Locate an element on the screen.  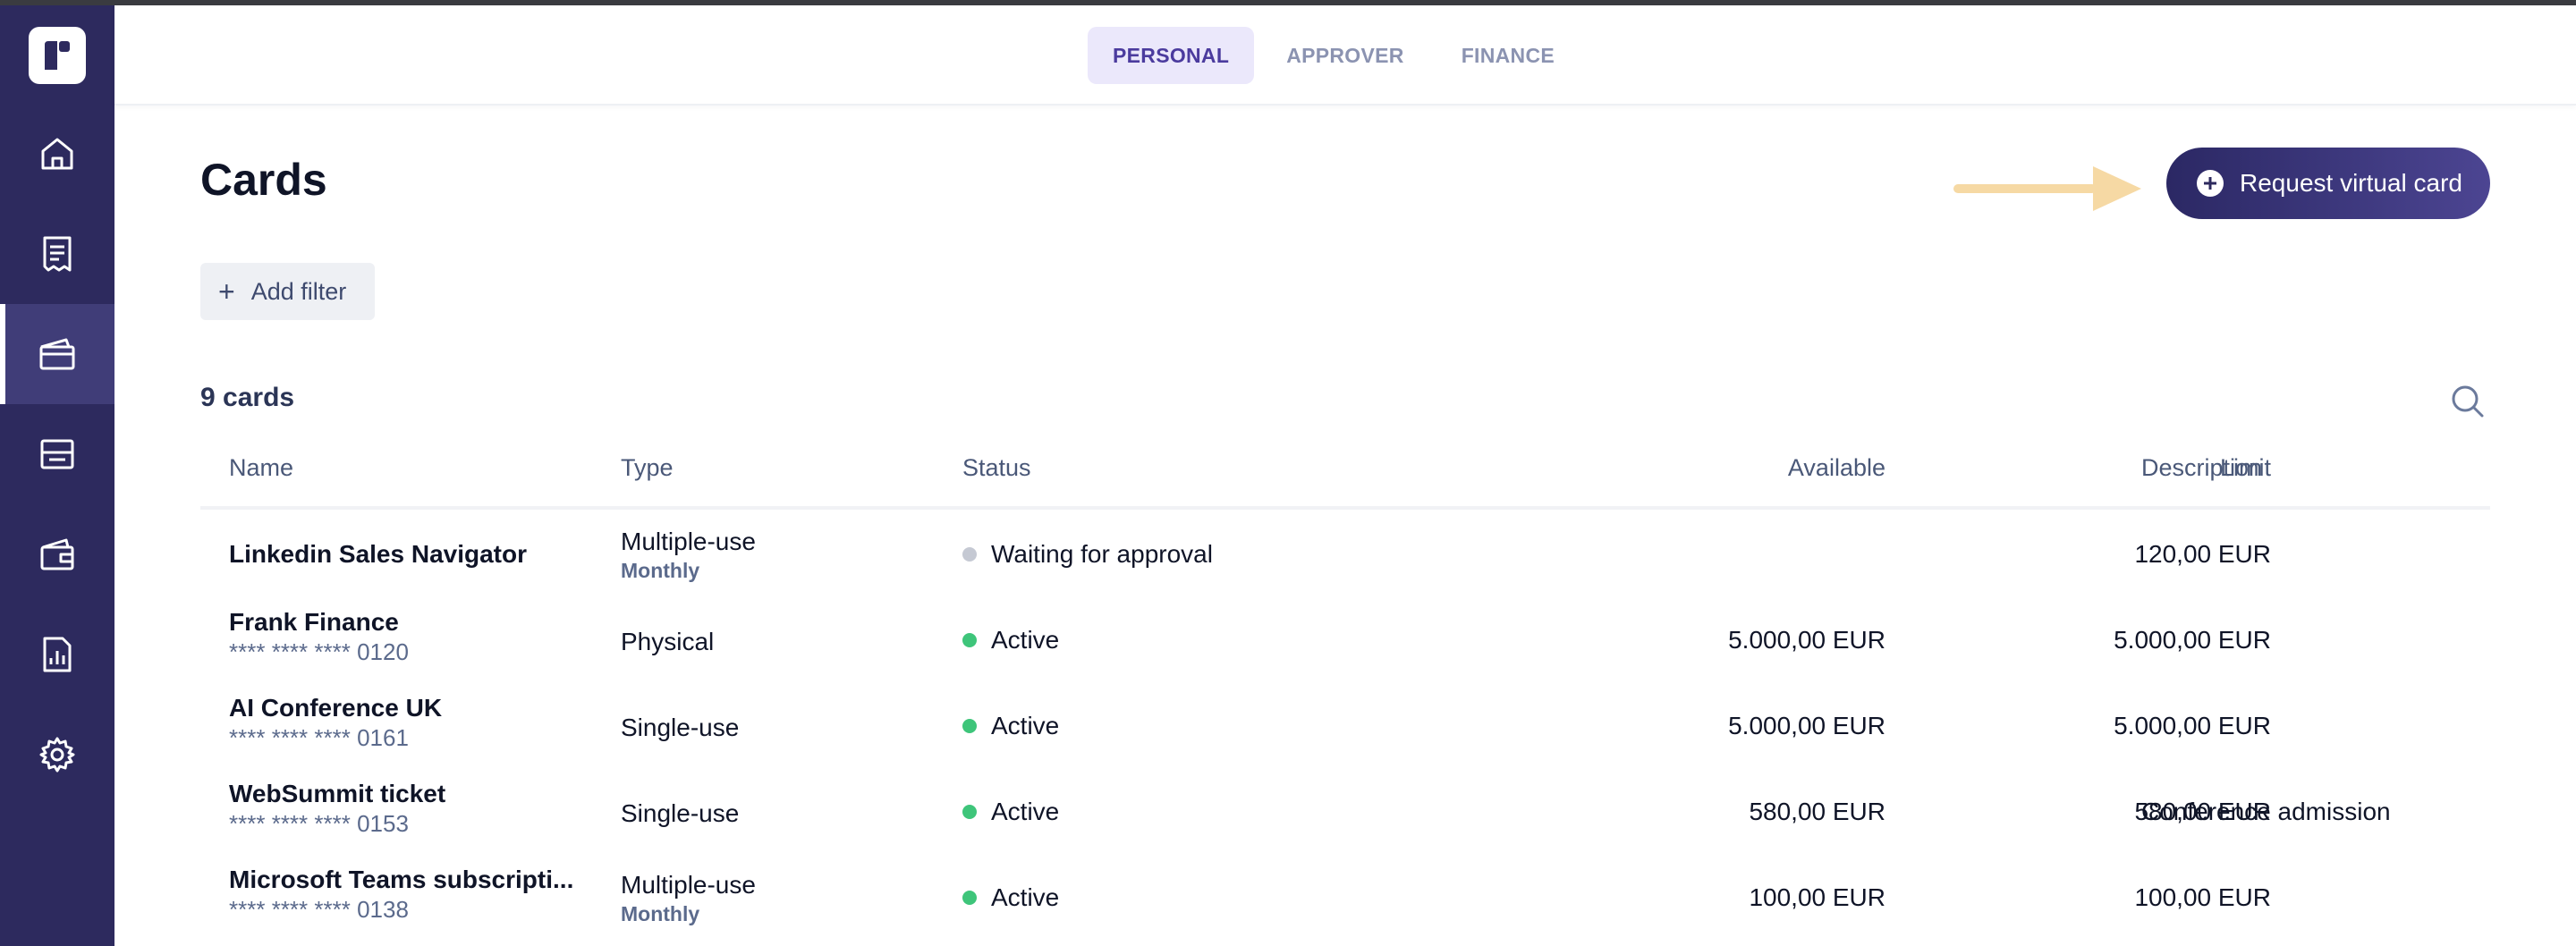
page-title: Cards is located at coordinates (263, 180).